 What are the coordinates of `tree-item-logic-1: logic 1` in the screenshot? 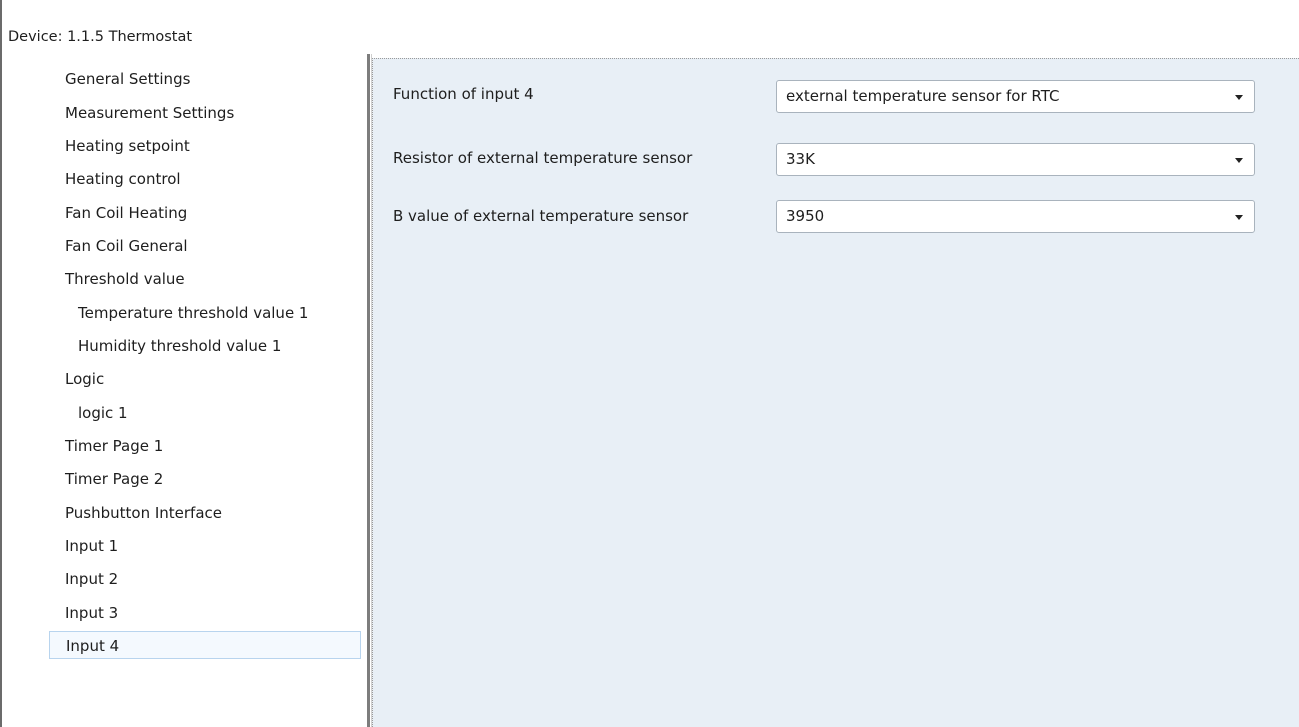 It's located at (103, 413).